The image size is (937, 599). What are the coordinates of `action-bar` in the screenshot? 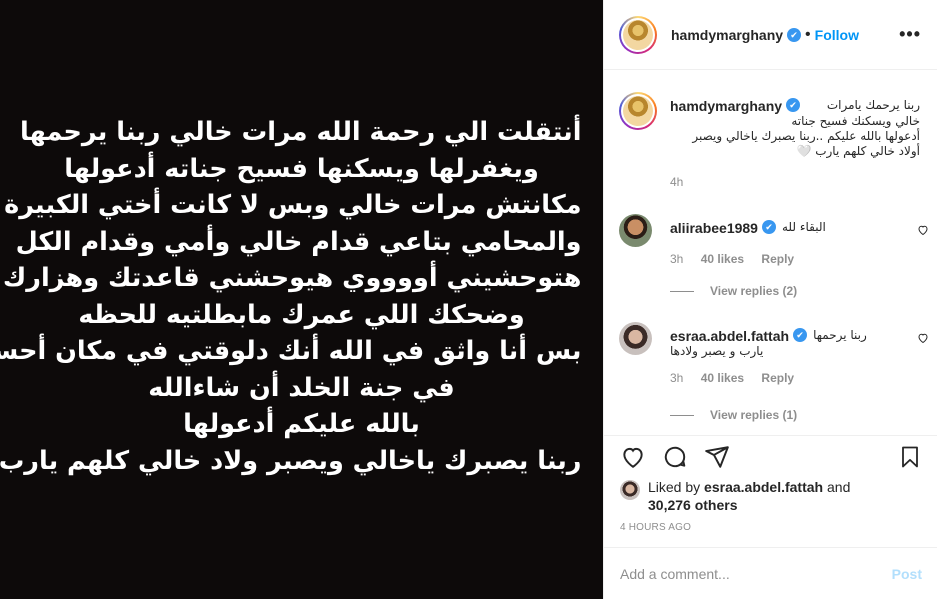 It's located at (770, 456).